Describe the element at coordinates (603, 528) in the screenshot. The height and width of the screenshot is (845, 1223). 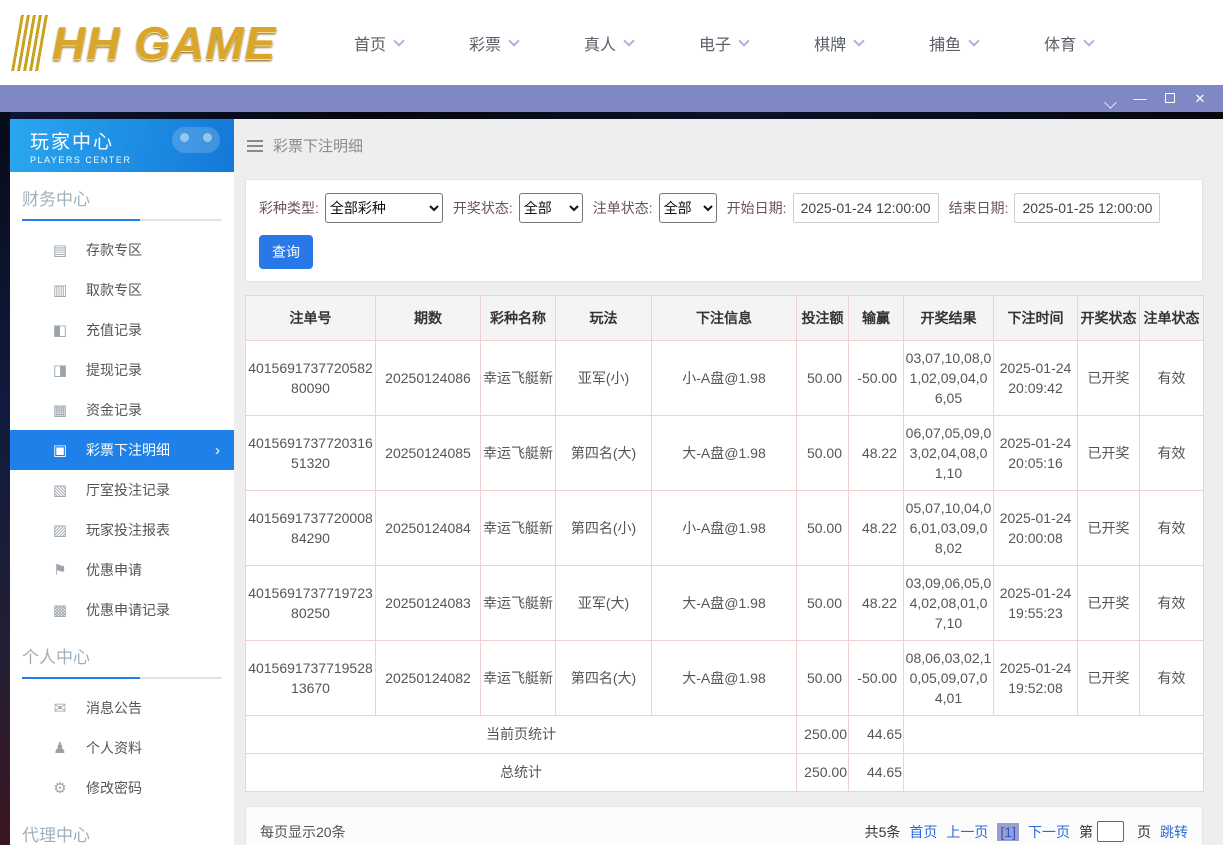
I see `cell-play-type: 第四名(小)` at that location.